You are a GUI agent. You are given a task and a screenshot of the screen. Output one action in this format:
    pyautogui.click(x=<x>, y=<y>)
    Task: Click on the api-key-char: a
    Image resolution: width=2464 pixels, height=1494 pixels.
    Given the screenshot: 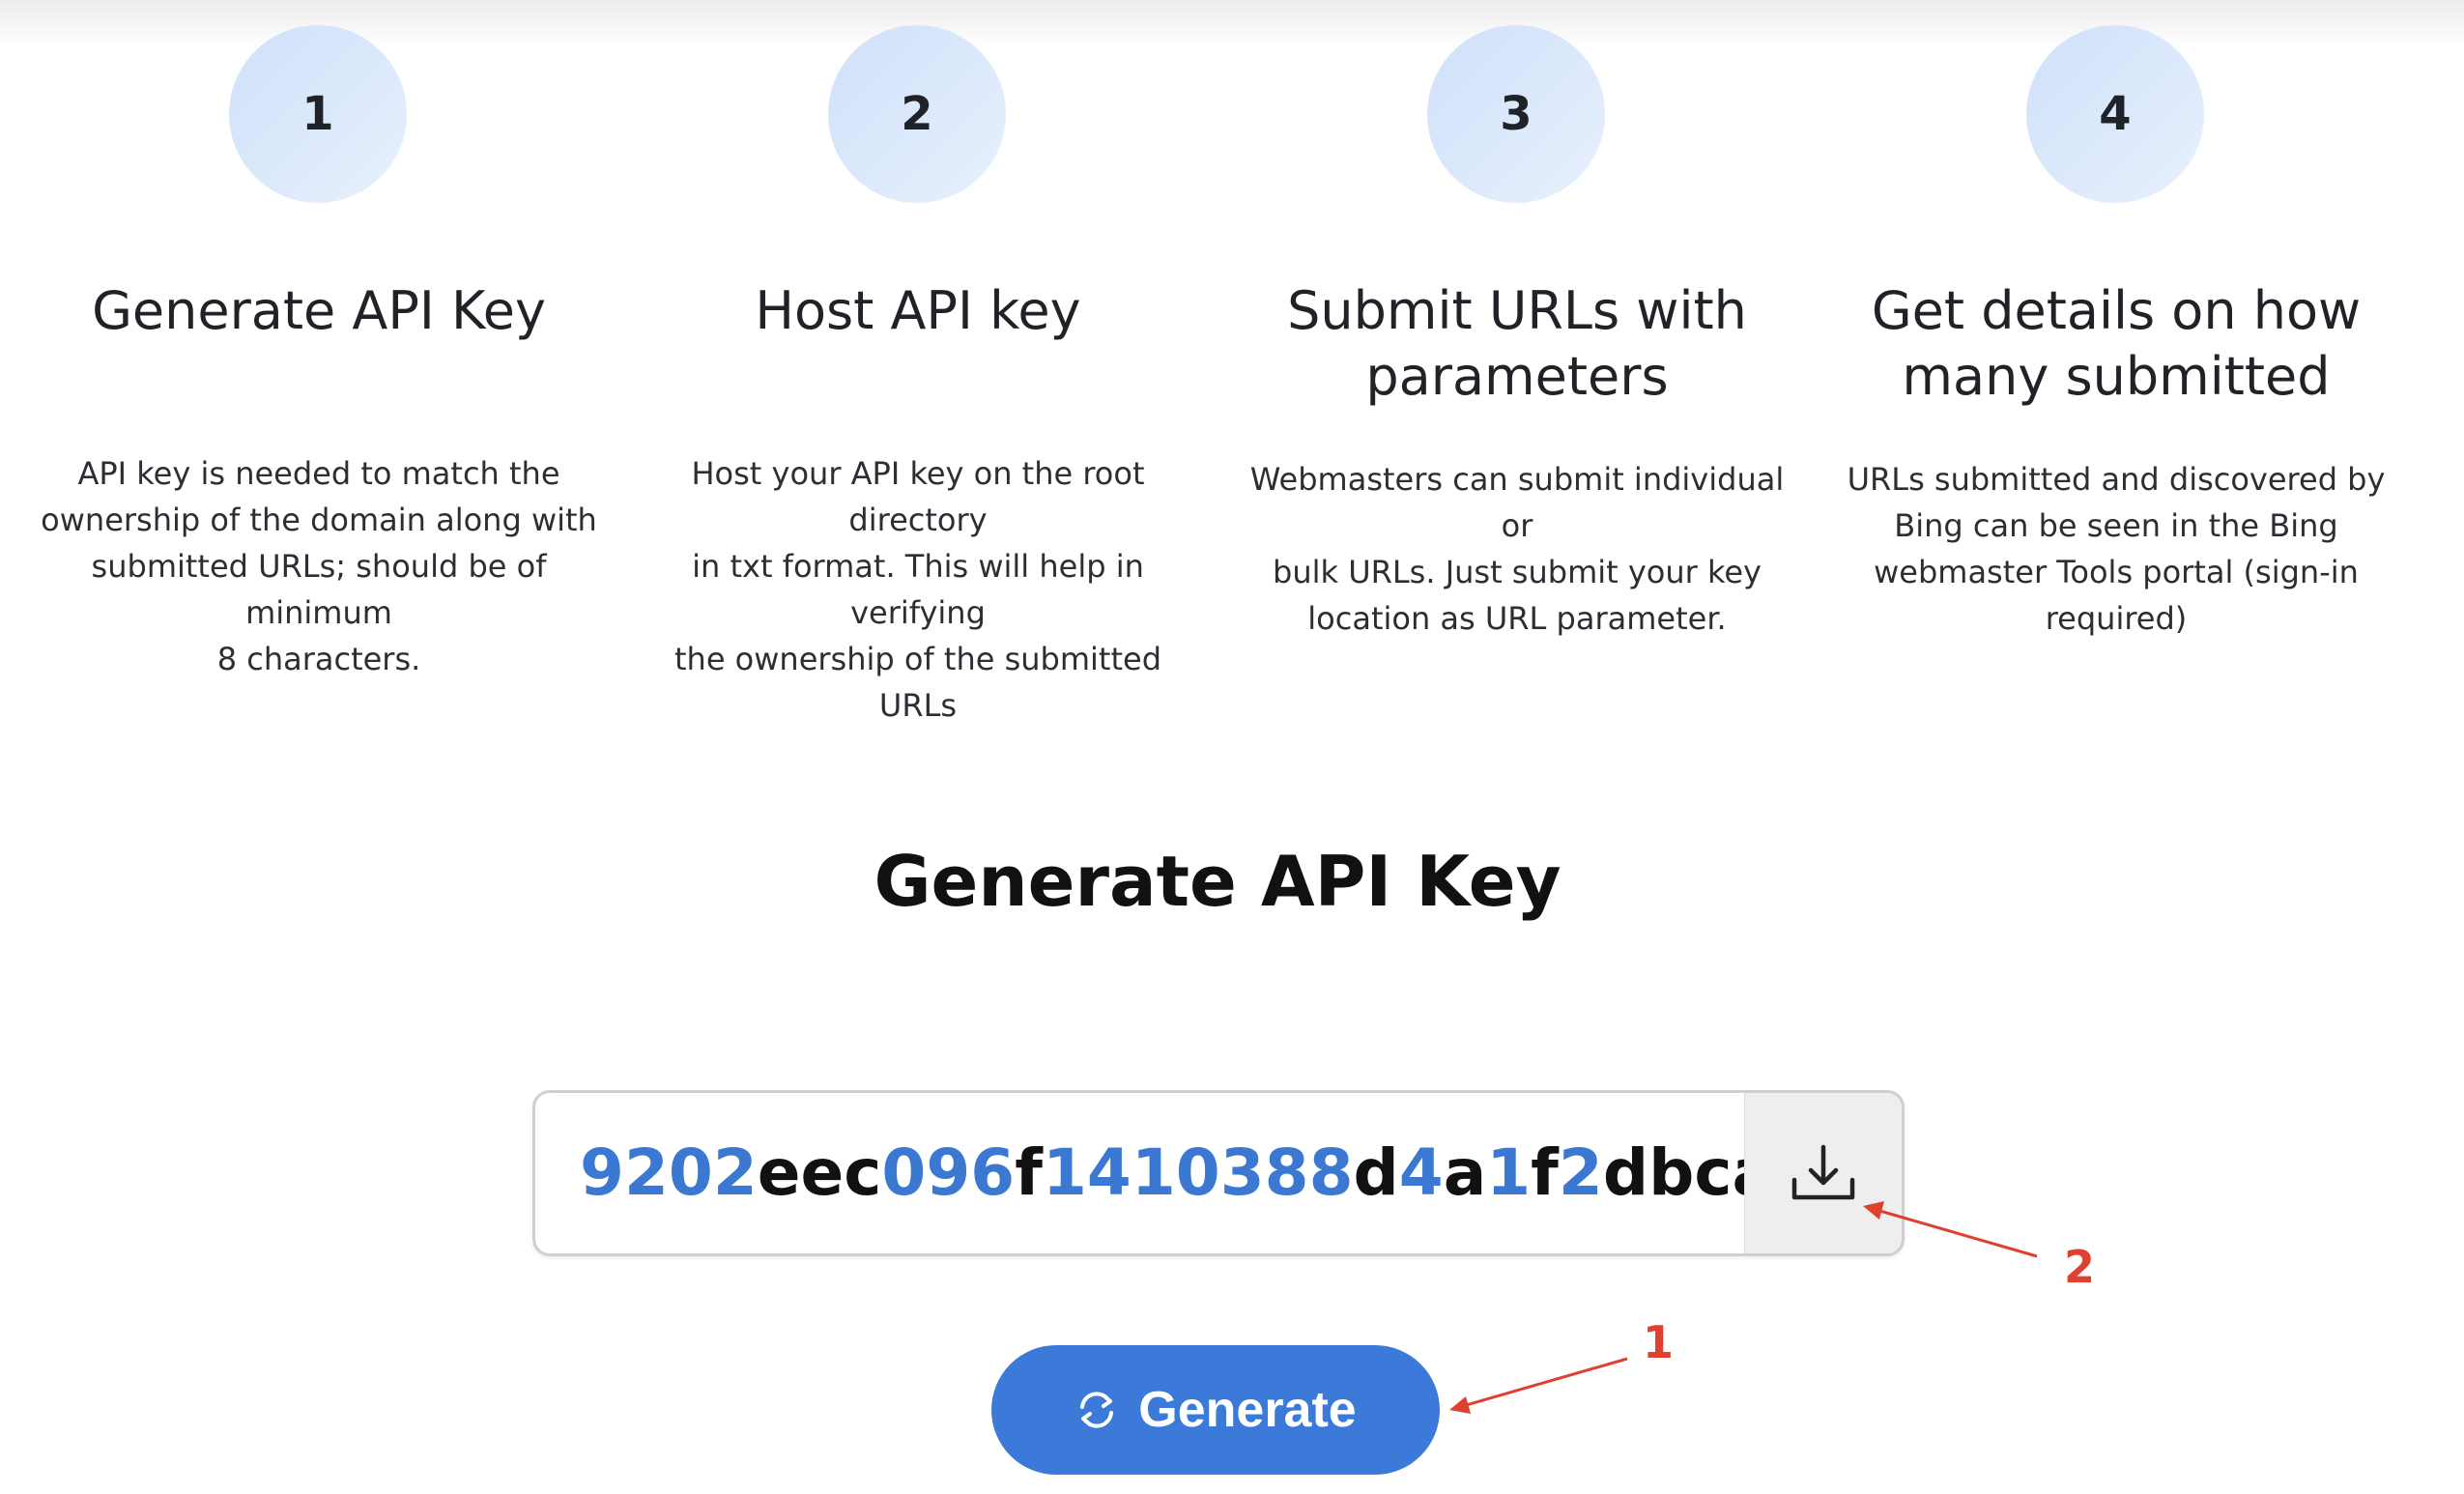 What is the action you would take?
    pyautogui.click(x=1465, y=1172)
    